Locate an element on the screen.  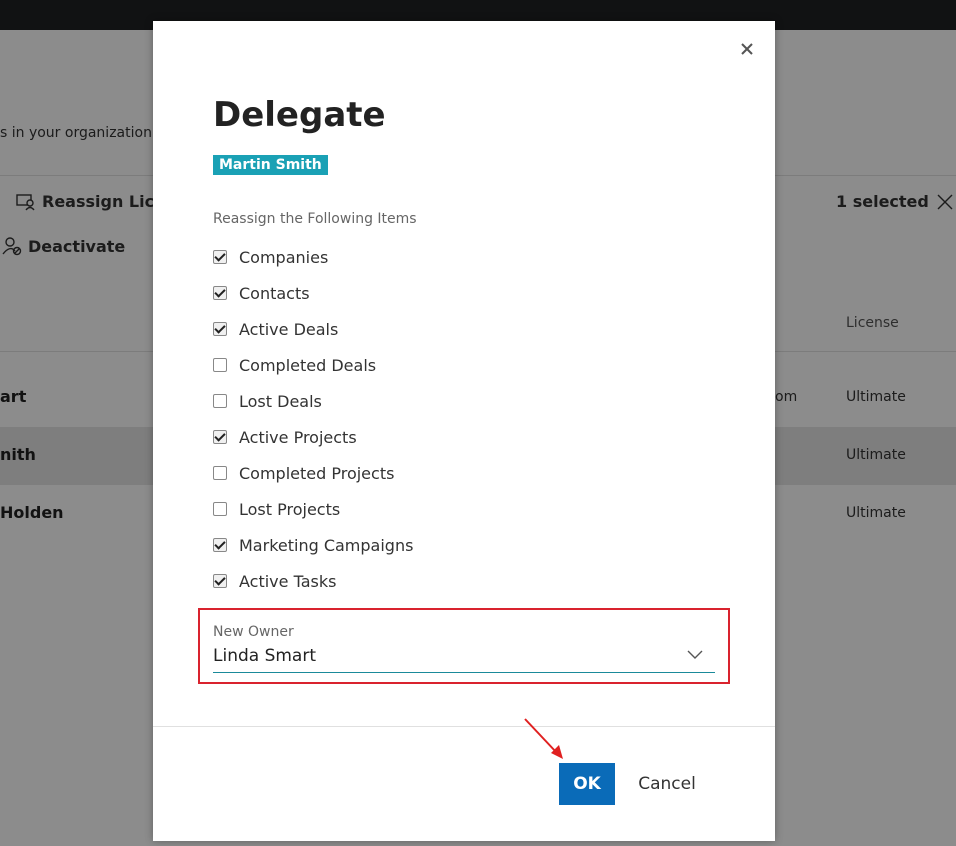
list-item: Lost Projects is located at coordinates (313, 509).